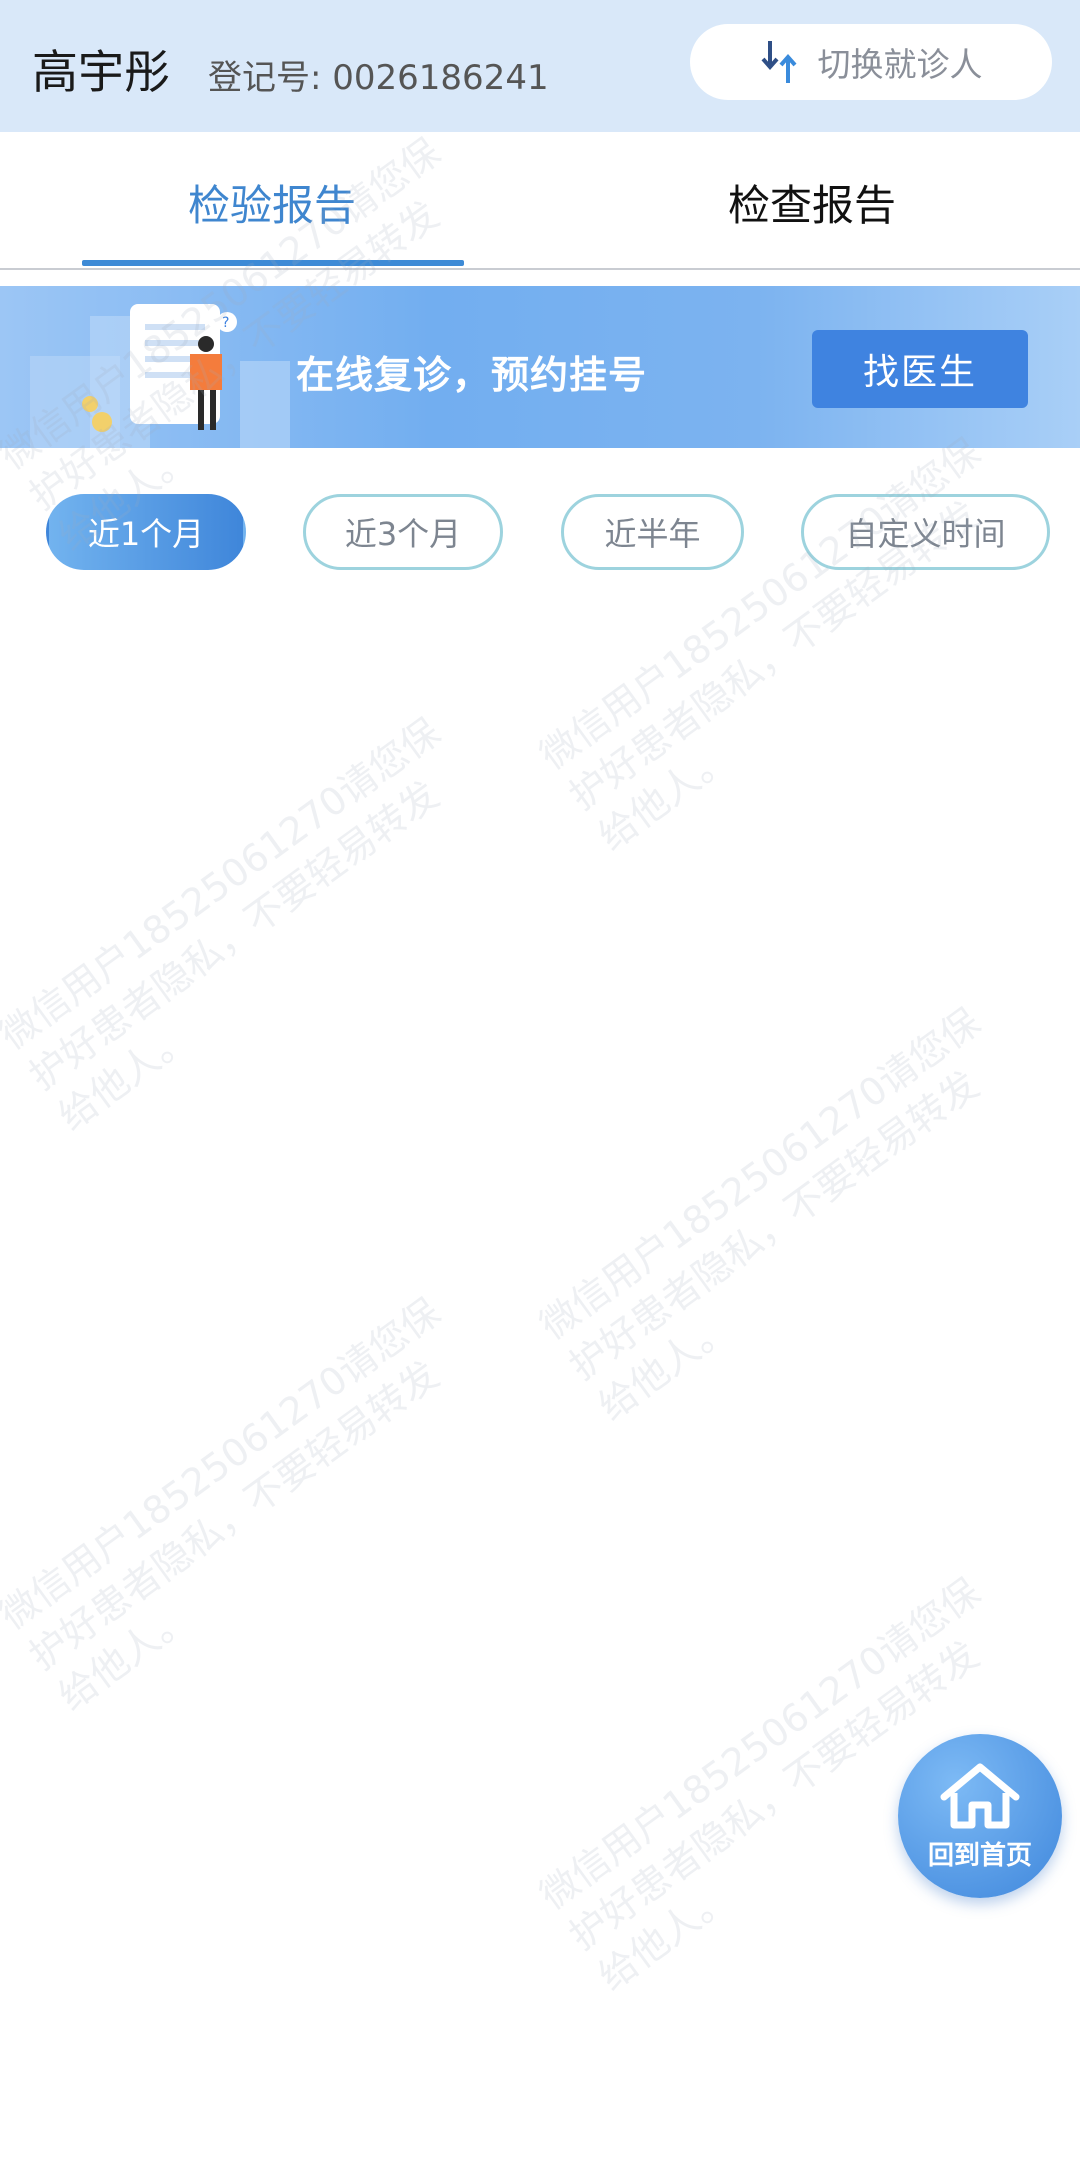 The image size is (1080, 2166). I want to click on filter-3-months: 近3个月, so click(403, 532).